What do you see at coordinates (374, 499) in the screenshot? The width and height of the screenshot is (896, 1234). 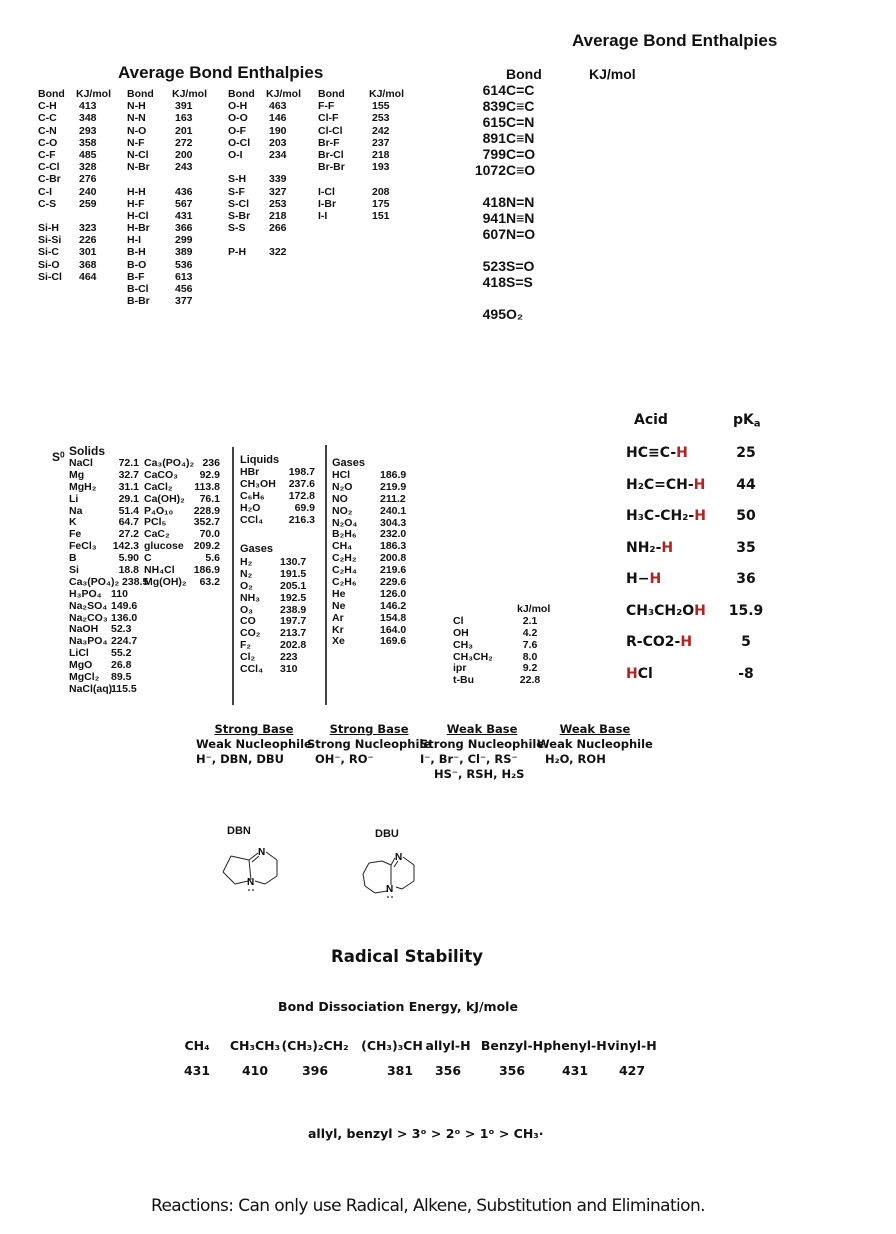 I see `table-row: NO 211.2` at bounding box center [374, 499].